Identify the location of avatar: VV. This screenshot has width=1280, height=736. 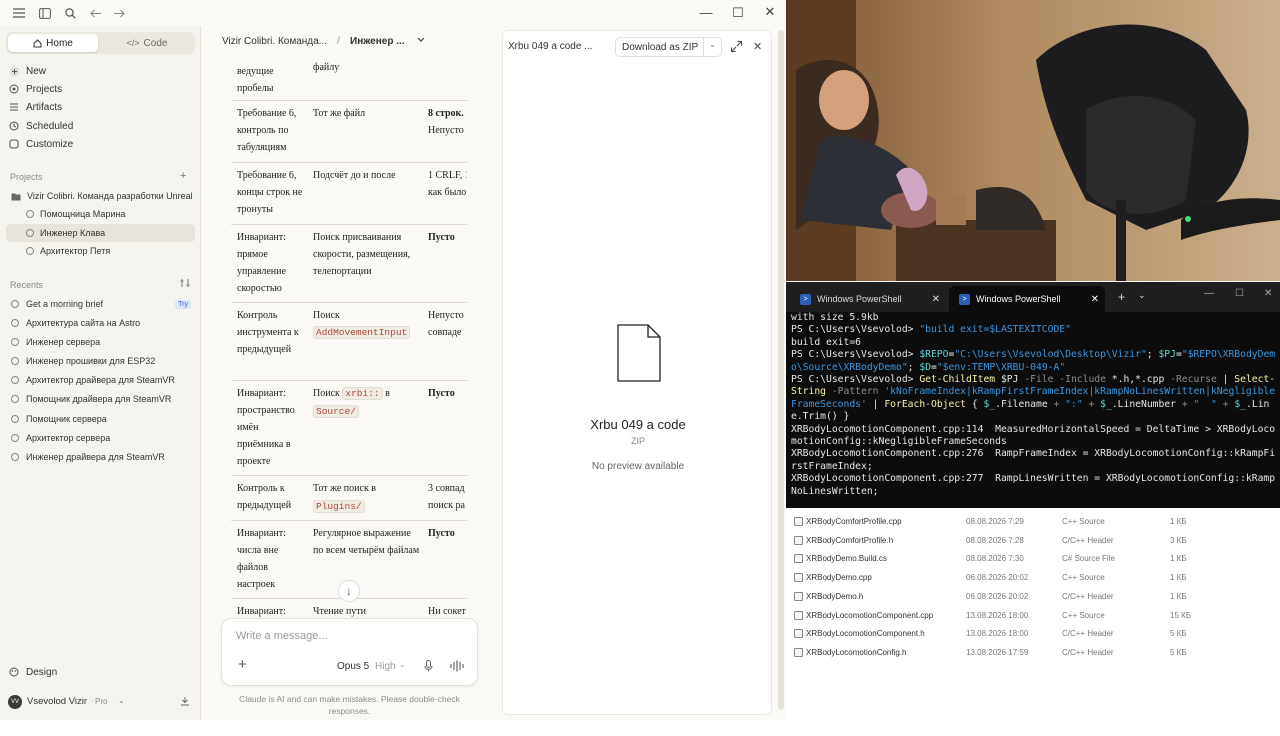
(15, 702).